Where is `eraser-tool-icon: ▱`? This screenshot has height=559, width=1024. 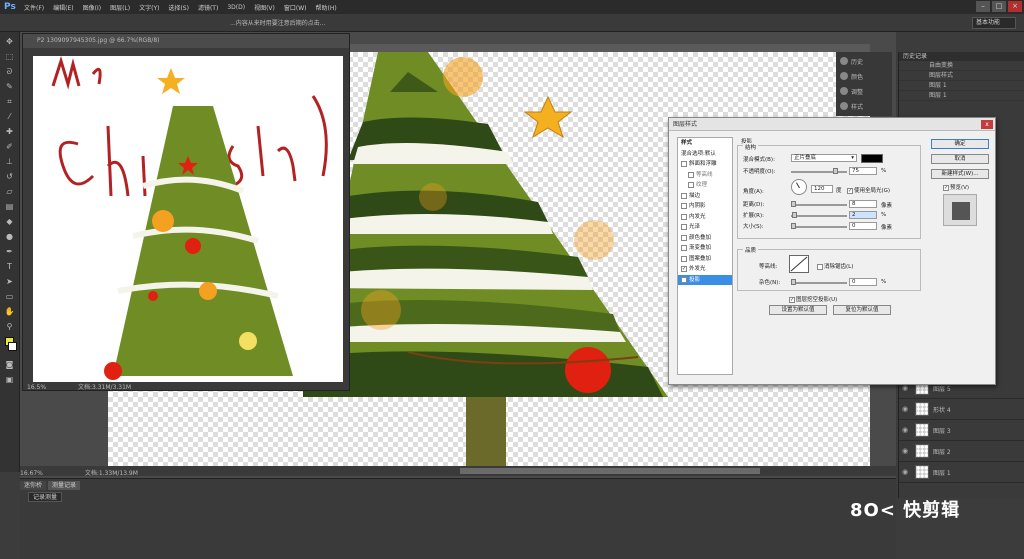
eraser-tool-icon: ▱ is located at coordinates (10, 192).